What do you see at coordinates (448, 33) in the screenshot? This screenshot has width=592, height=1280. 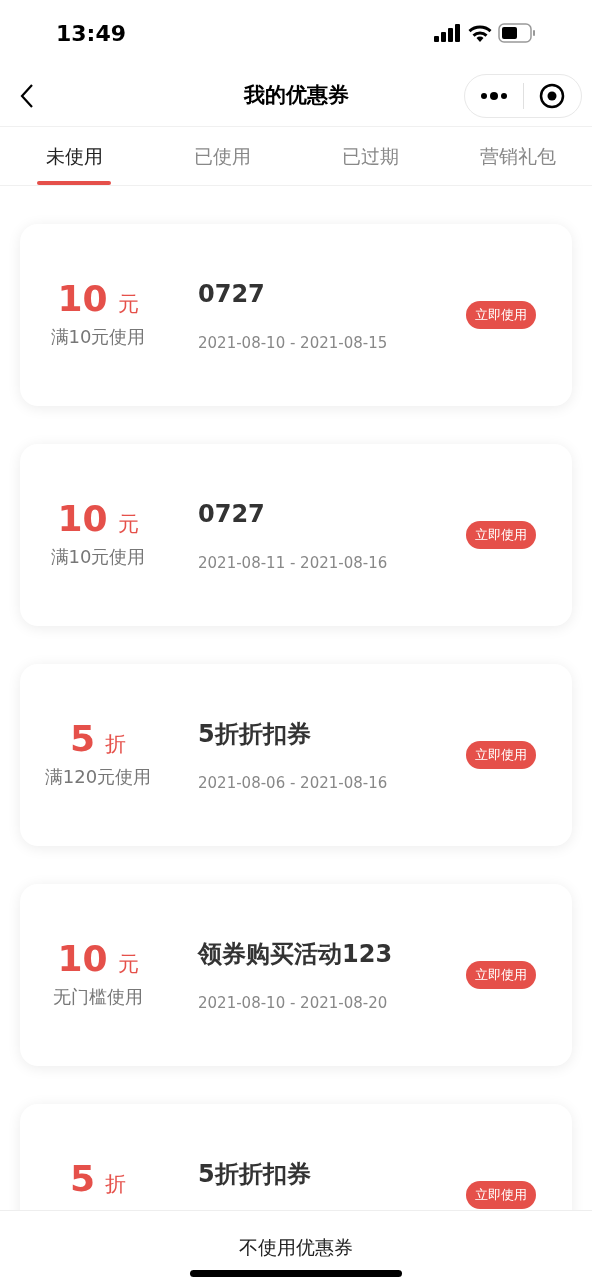 I see `signal-icon` at bounding box center [448, 33].